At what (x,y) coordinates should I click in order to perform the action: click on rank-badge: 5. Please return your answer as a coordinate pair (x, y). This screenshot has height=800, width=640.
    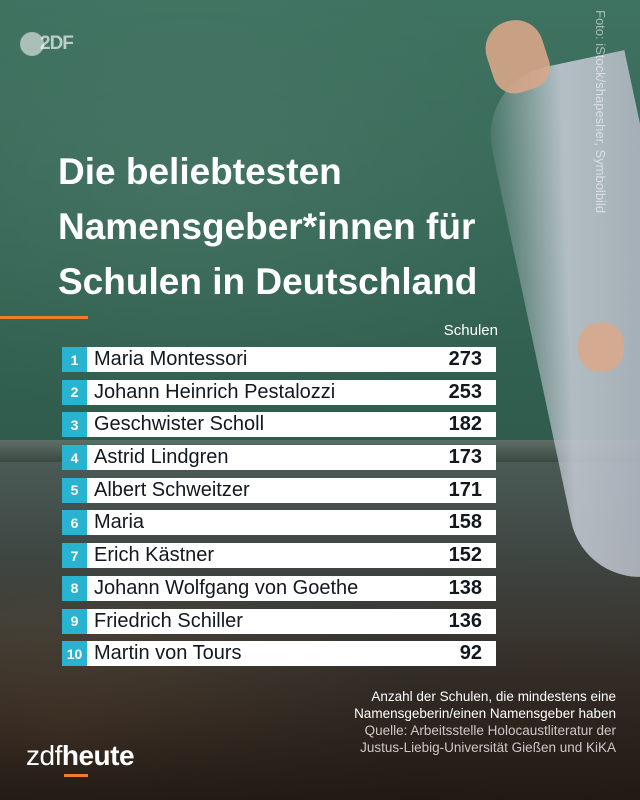
    Looking at the image, I should click on (74, 490).